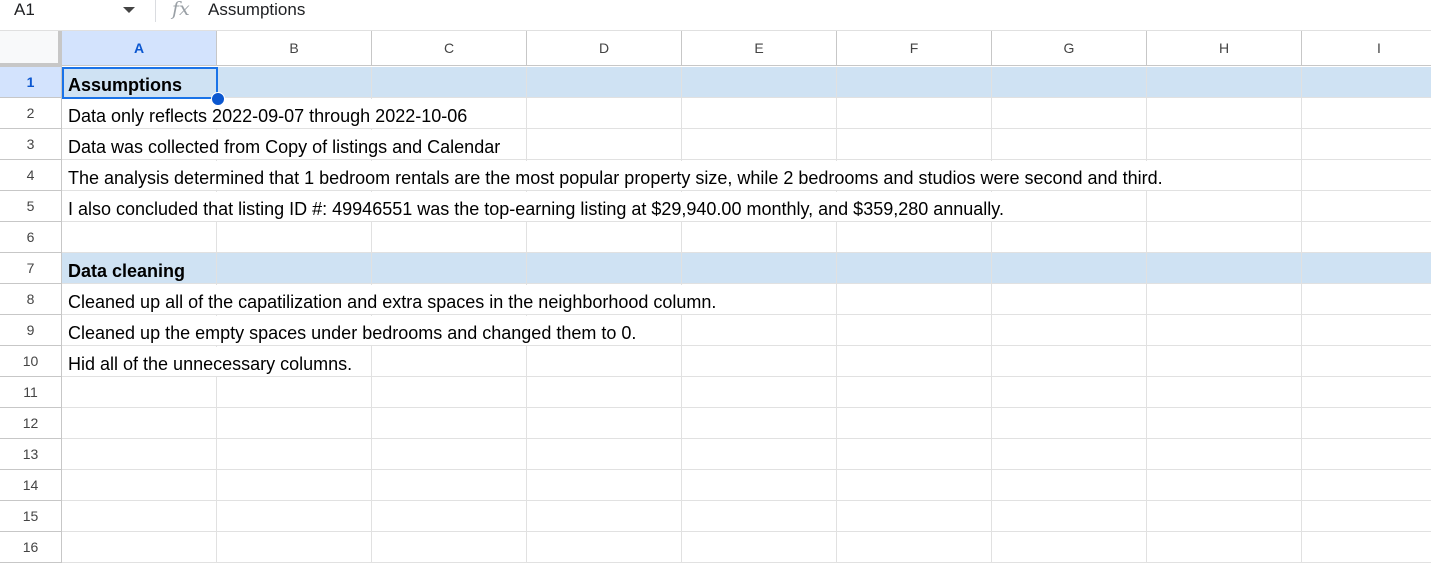 The width and height of the screenshot is (1431, 563). I want to click on cell-g13, so click(1069, 454).